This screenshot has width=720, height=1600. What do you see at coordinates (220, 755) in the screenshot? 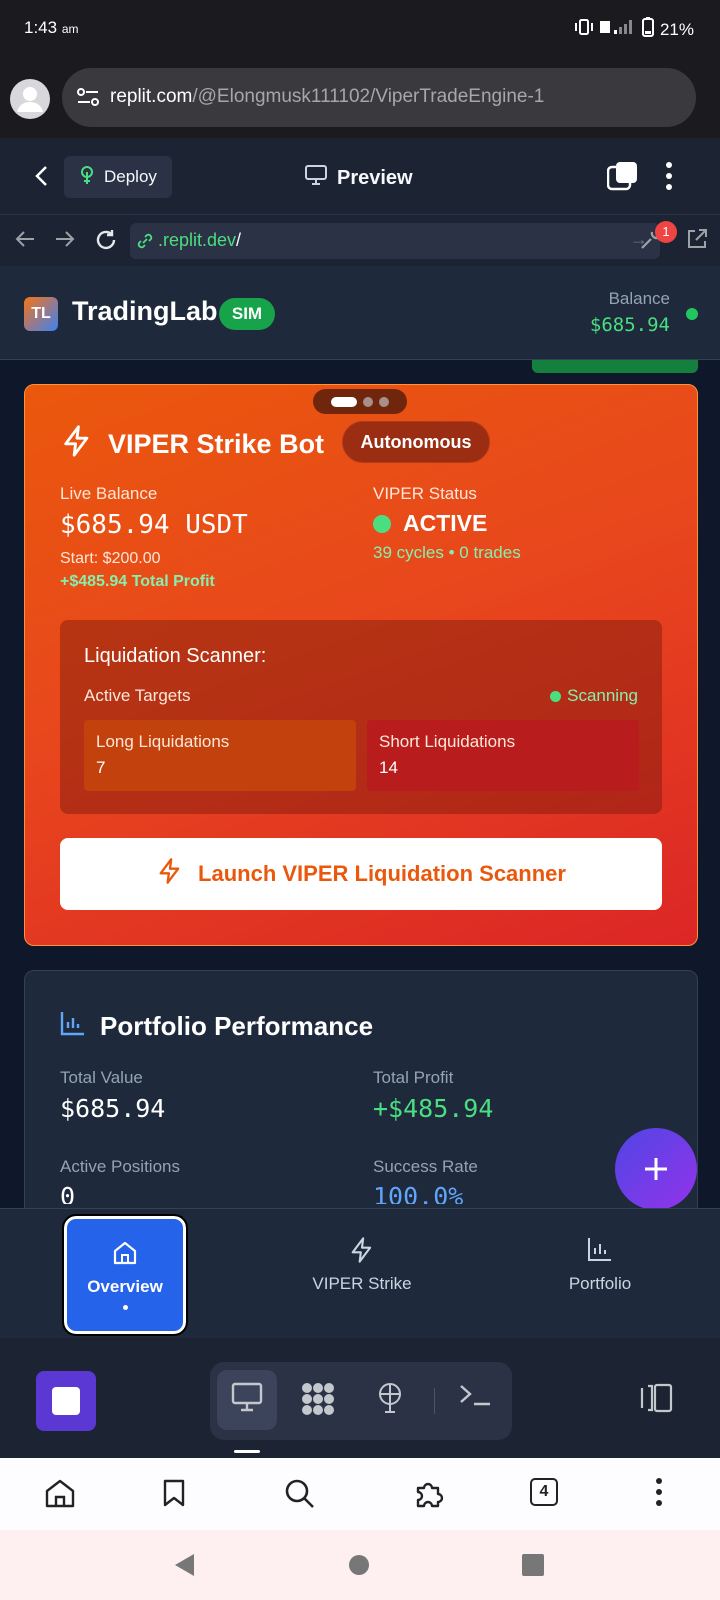
I see `long-liquidations-box: Long Liquidations 7` at bounding box center [220, 755].